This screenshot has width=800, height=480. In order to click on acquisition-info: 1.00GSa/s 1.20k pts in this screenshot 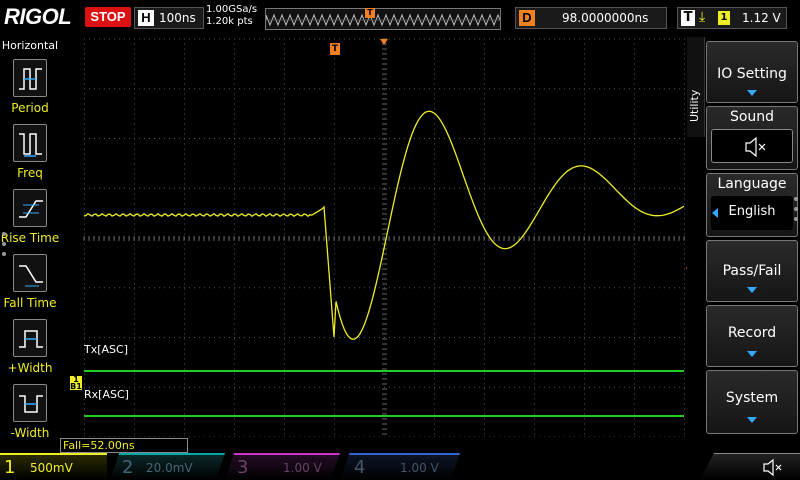, I will do `click(235, 18)`.